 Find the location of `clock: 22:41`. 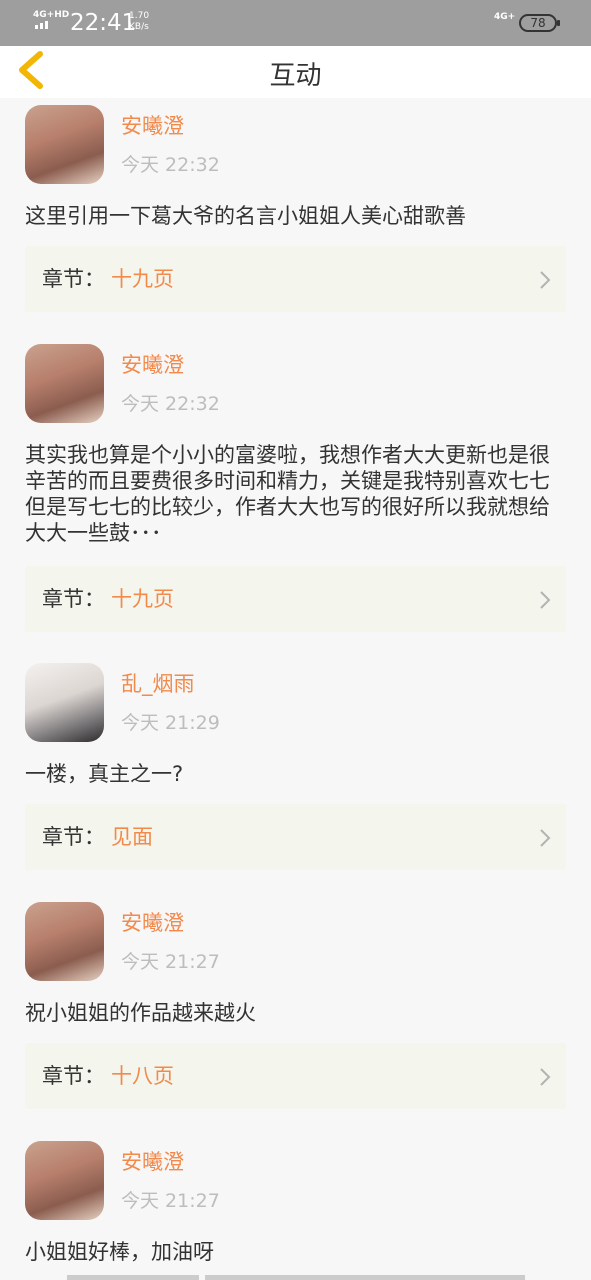

clock: 22:41 is located at coordinates (103, 23).